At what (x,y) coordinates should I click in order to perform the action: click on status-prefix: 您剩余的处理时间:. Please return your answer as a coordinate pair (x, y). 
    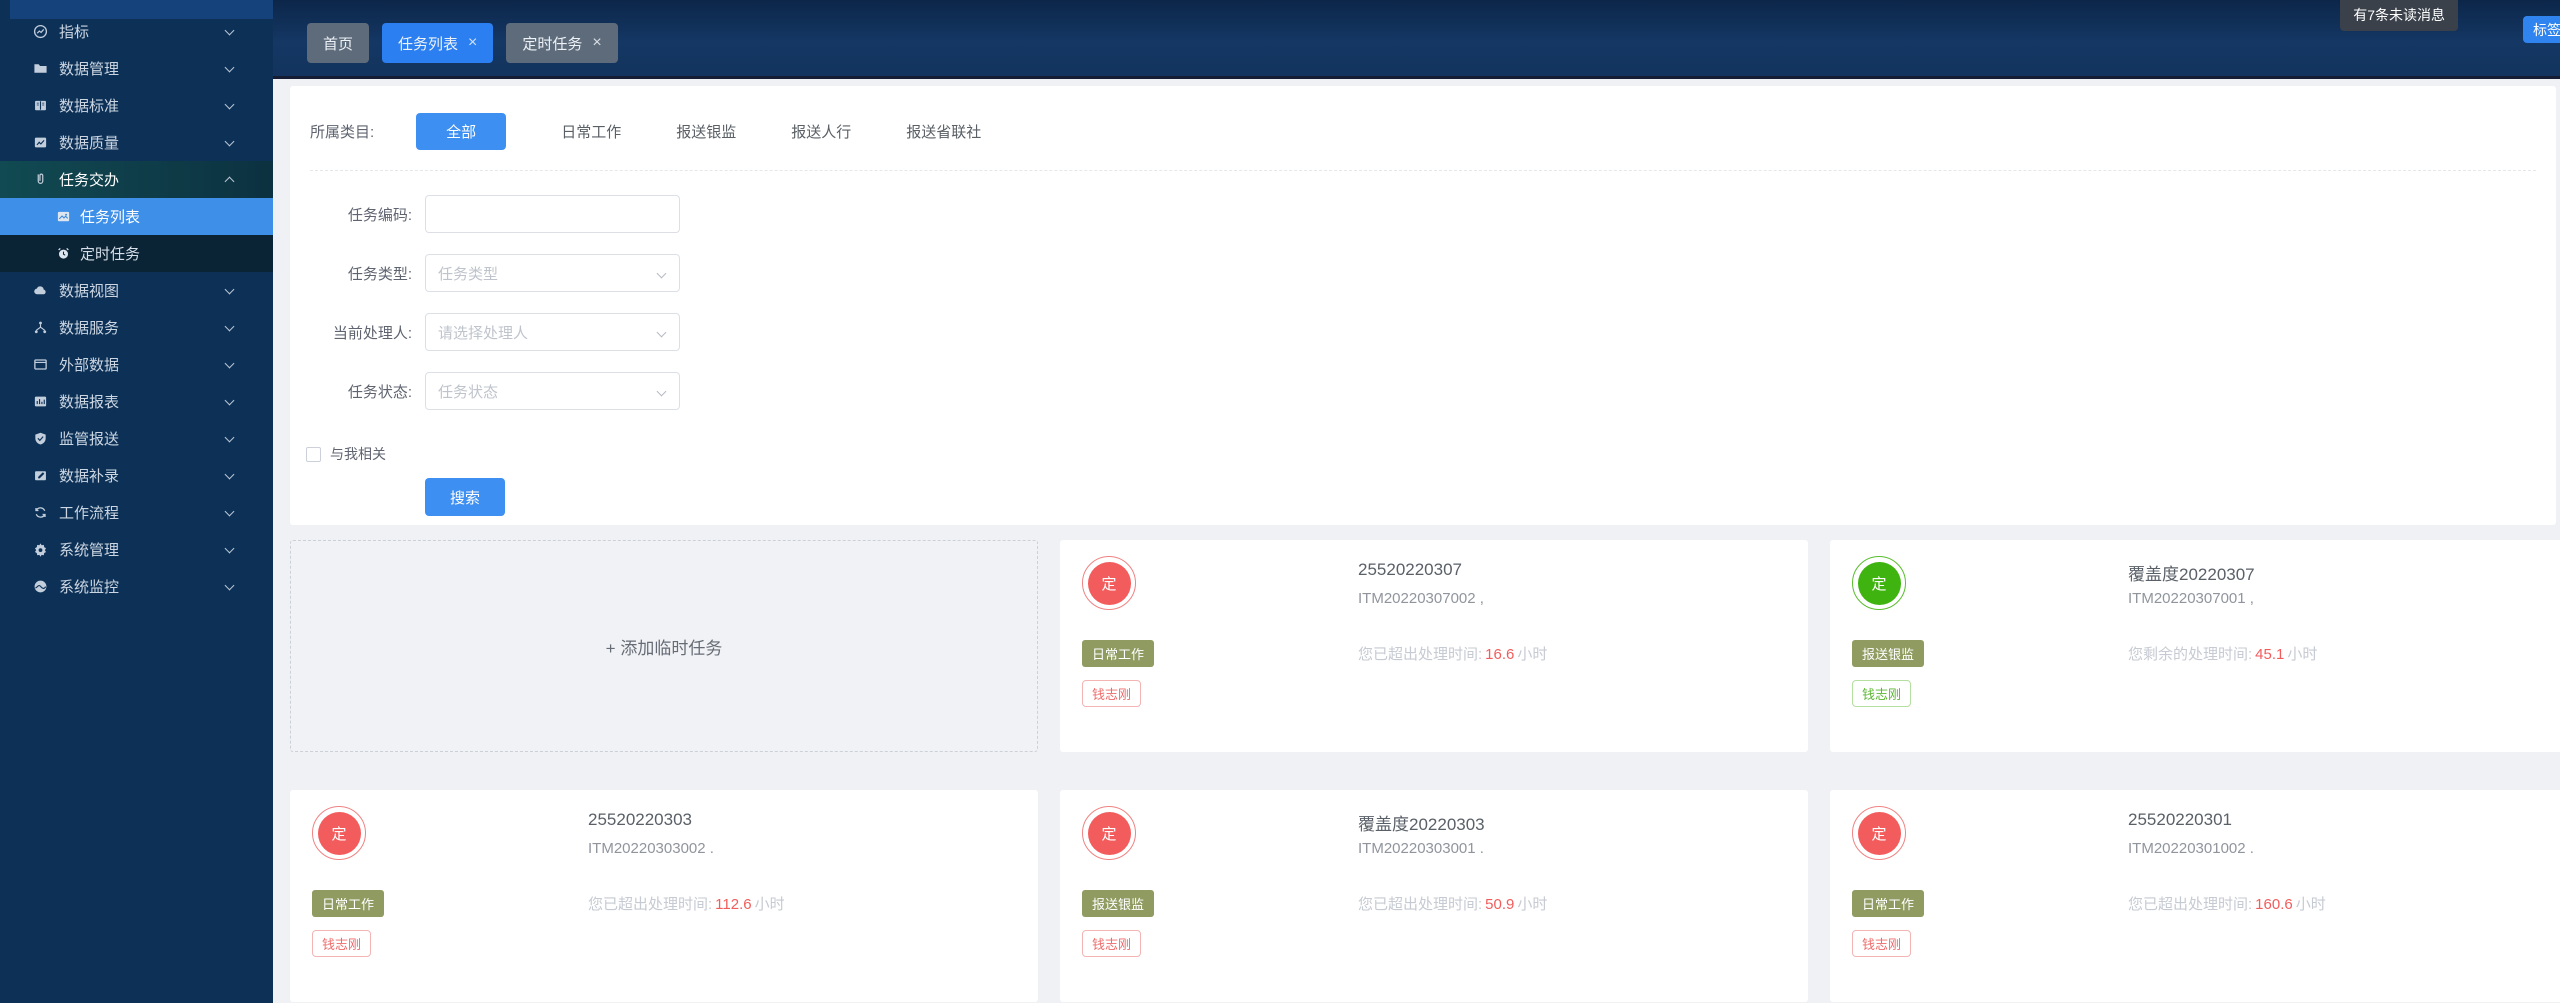
    Looking at the image, I should click on (2190, 654).